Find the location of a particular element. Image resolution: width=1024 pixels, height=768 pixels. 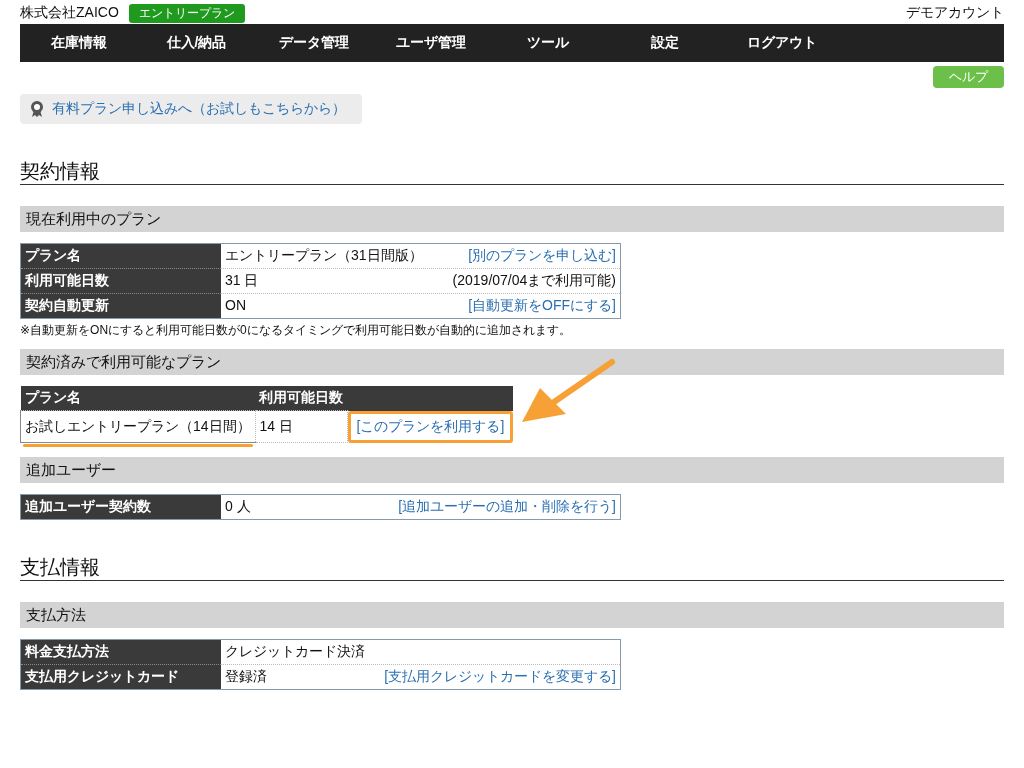

row-value: エントリープラン（31日間版） is located at coordinates (324, 256).